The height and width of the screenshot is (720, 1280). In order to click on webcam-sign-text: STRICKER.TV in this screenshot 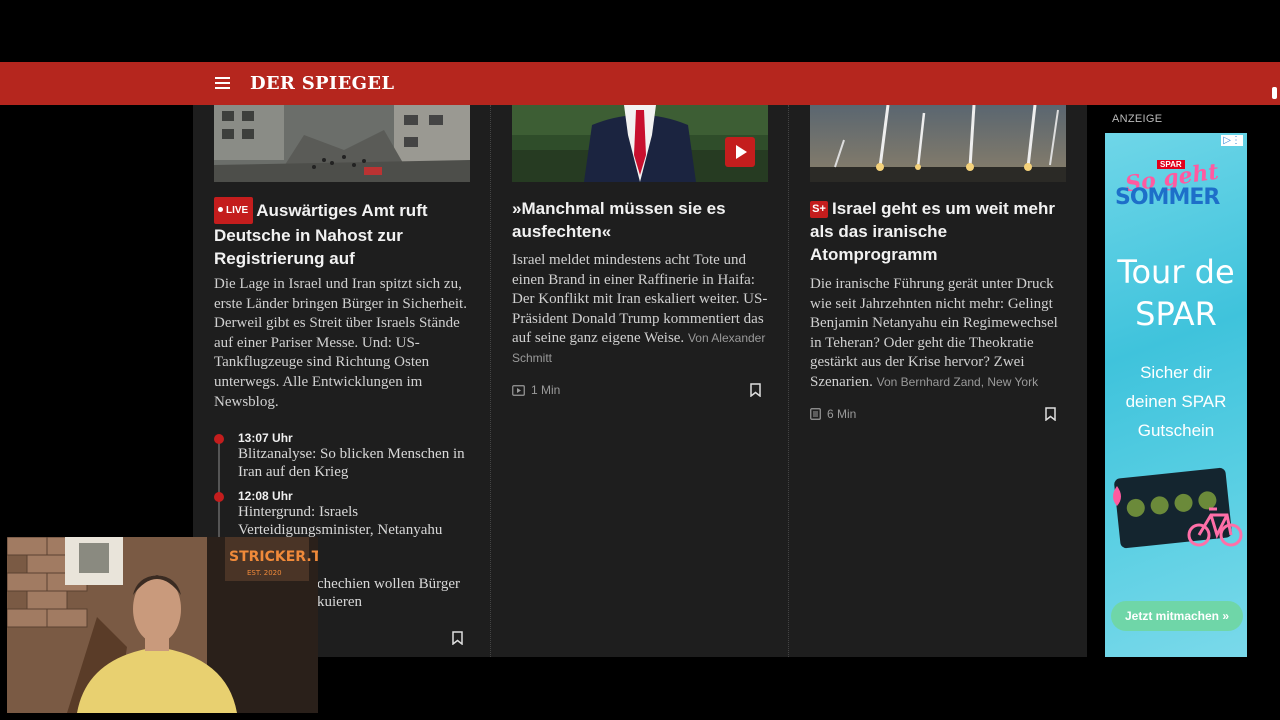, I will do `click(273, 557)`.